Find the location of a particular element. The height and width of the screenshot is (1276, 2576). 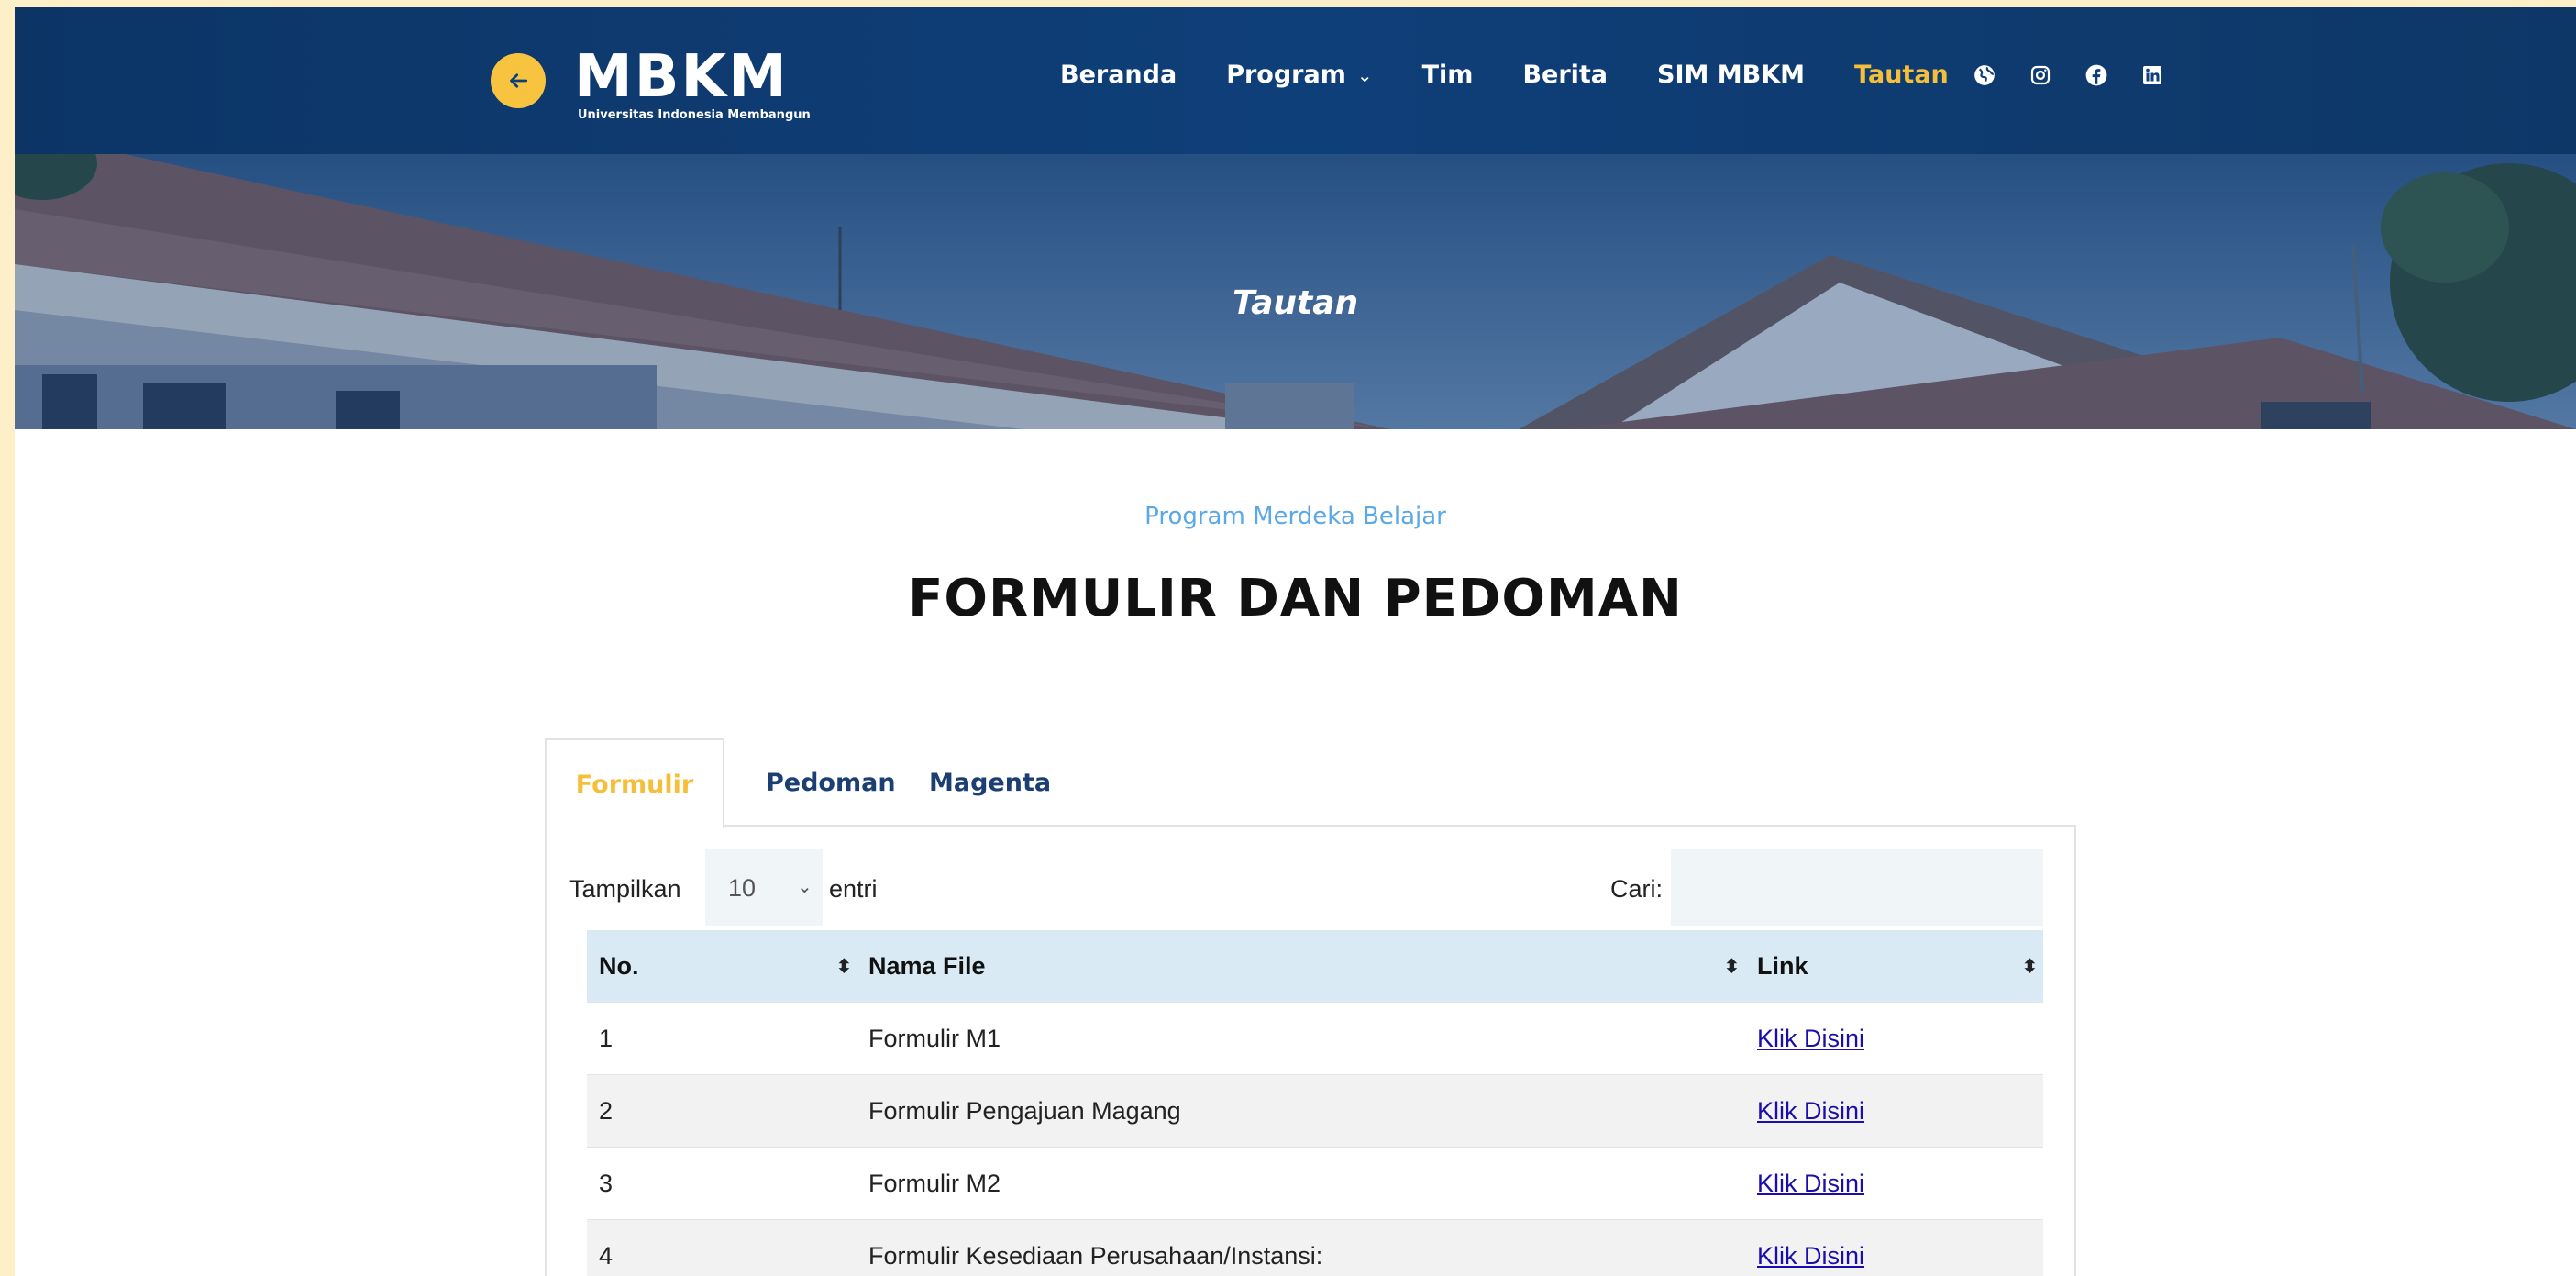

nav-label: Beranda is located at coordinates (1118, 75).